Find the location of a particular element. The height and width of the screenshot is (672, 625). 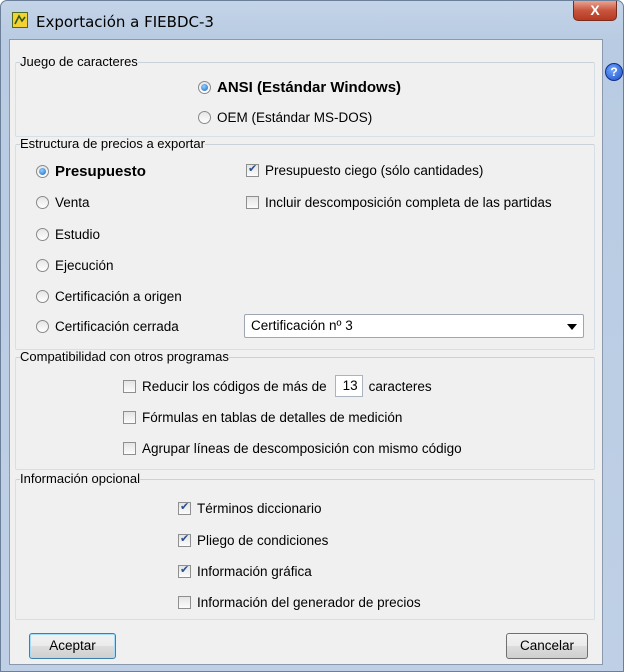

radio-estudio-label: Estudio is located at coordinates (78, 234).